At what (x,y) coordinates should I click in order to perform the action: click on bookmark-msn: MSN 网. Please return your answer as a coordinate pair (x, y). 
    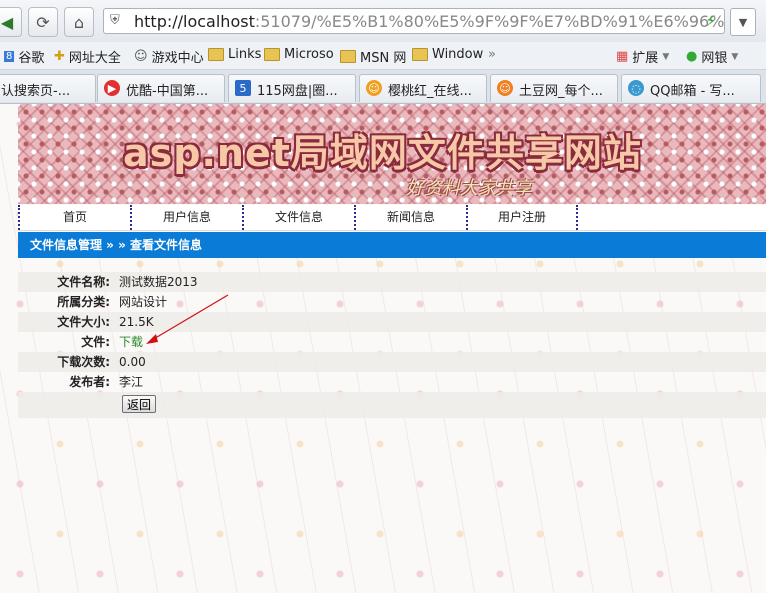
    Looking at the image, I should click on (373, 56).